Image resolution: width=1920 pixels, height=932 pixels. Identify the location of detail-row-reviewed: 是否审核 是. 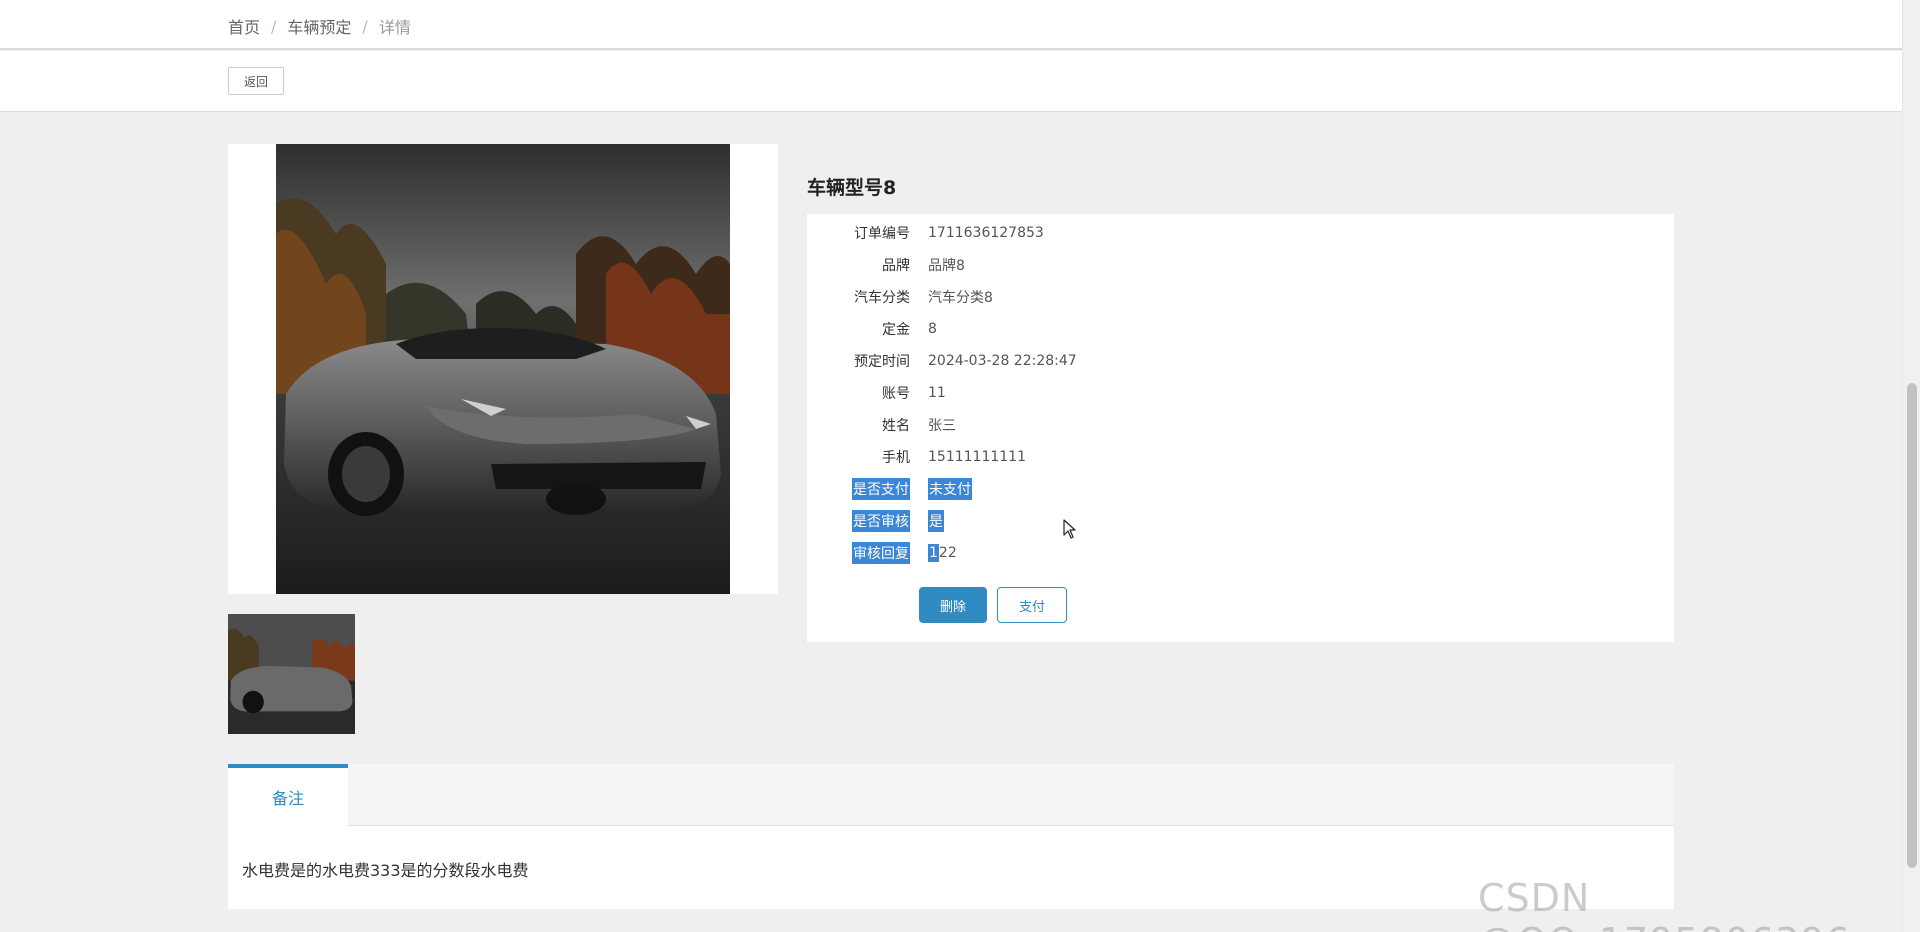
(875, 521).